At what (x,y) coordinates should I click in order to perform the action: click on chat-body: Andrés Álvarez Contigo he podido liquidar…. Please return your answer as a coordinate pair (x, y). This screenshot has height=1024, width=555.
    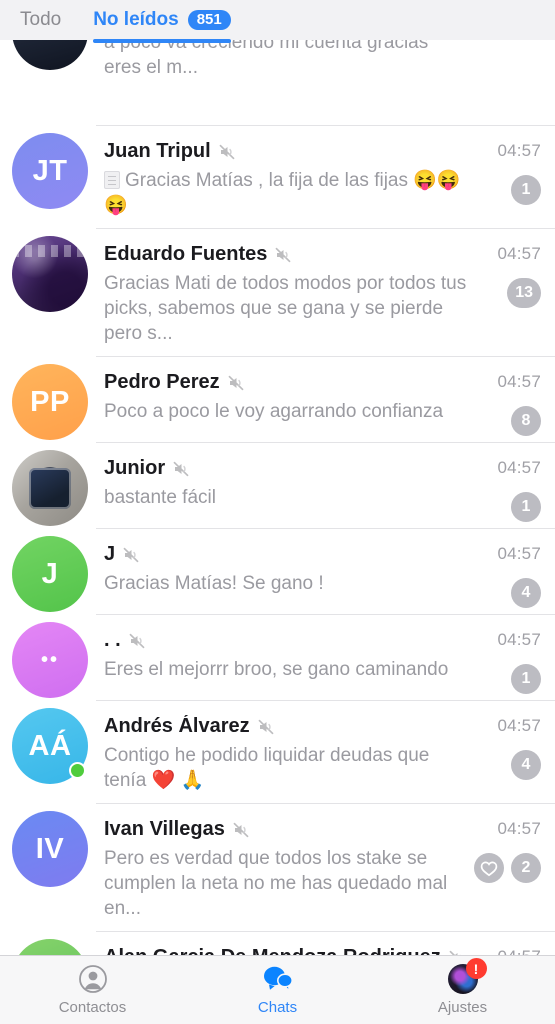
    Looking at the image, I should click on (277, 752).